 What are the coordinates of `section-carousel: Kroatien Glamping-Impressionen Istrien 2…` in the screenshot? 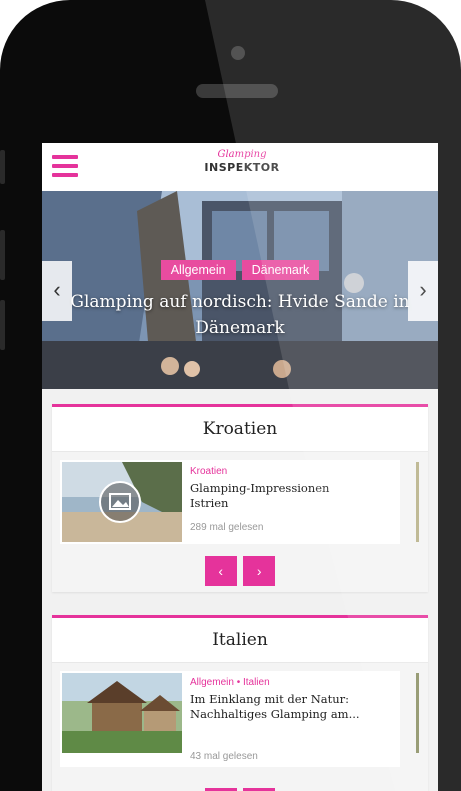 It's located at (240, 522).